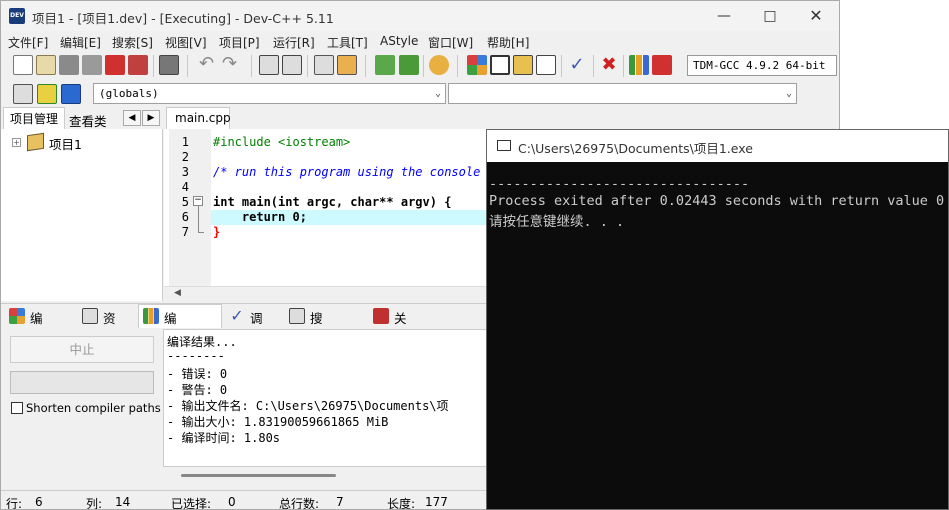  What do you see at coordinates (132, 42) in the screenshot?
I see `menu-search: 搜索[S]` at bounding box center [132, 42].